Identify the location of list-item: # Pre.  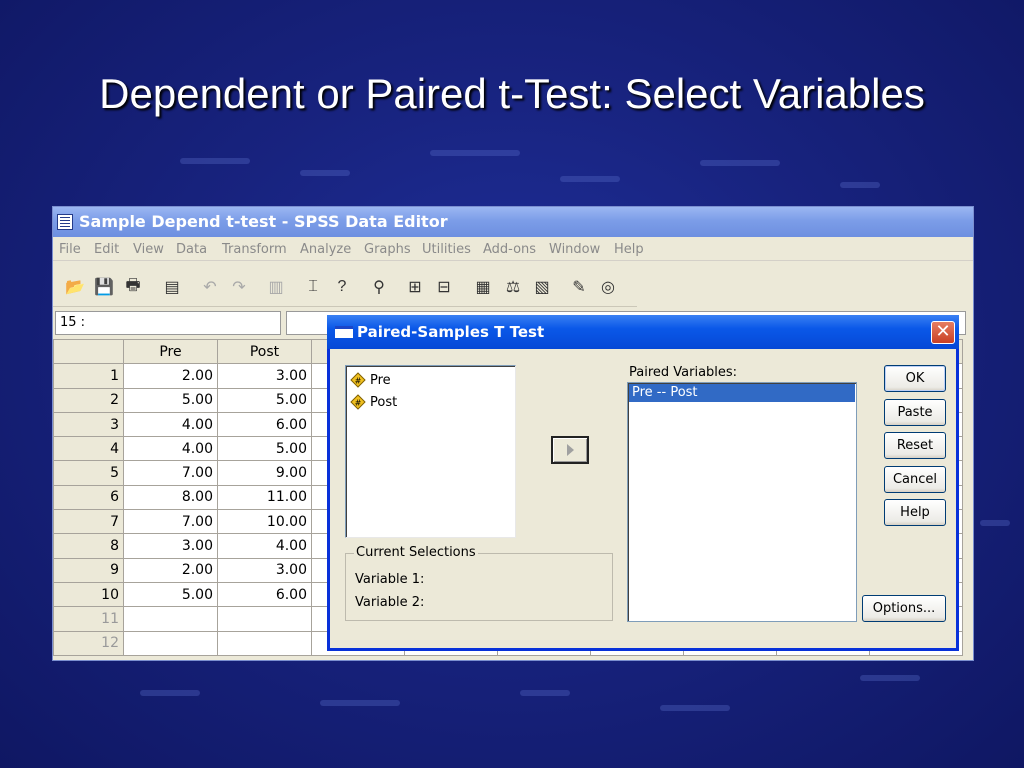
(370, 380).